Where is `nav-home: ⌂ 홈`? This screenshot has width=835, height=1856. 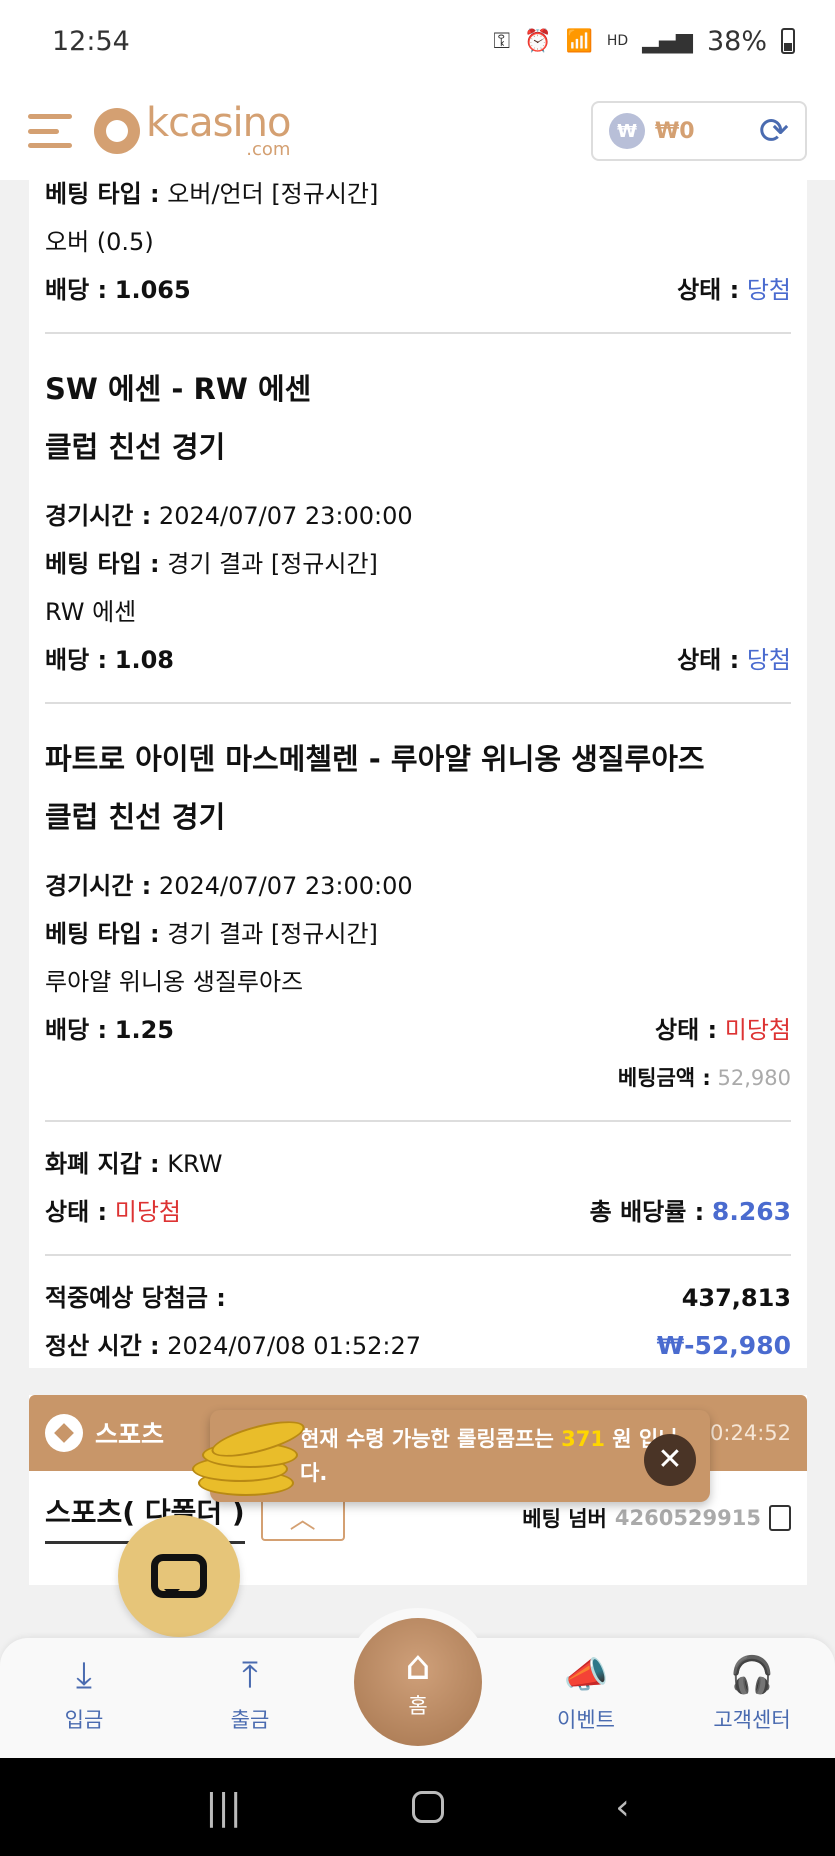 nav-home: ⌂ 홈 is located at coordinates (418, 1682).